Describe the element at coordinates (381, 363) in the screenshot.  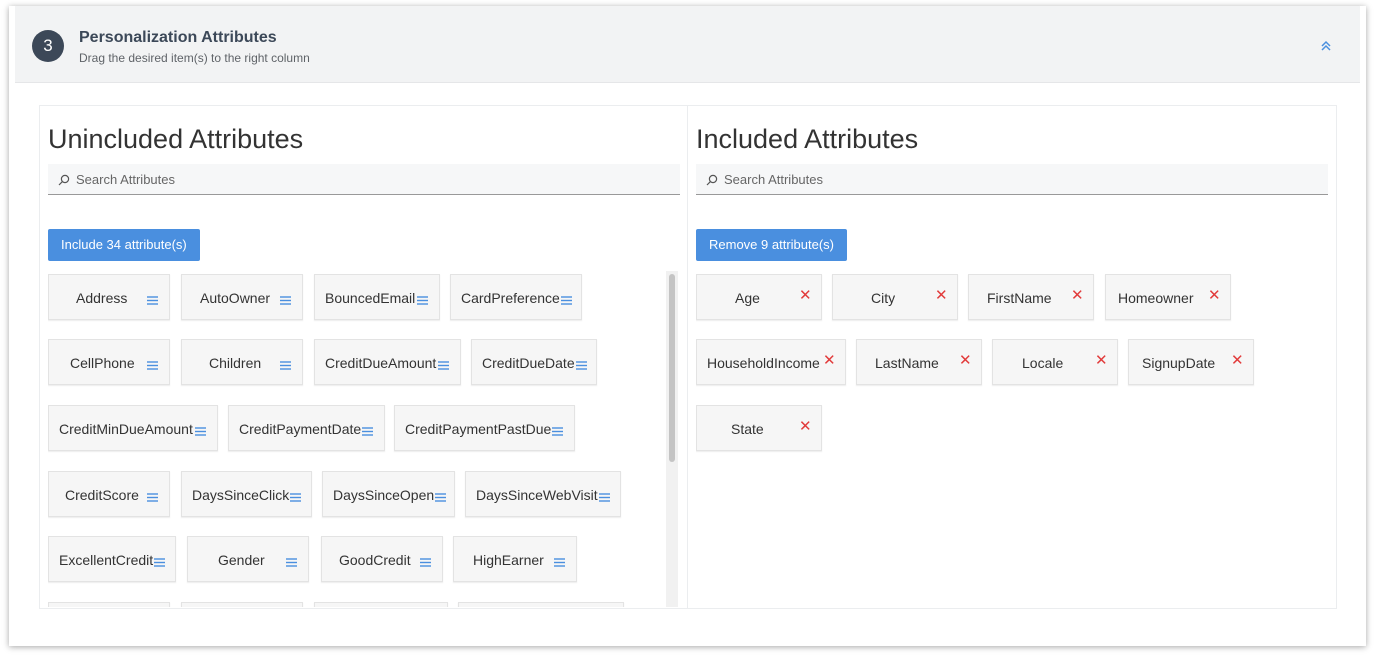
I see `attribute-chip-label: CreditDueAmount` at that location.